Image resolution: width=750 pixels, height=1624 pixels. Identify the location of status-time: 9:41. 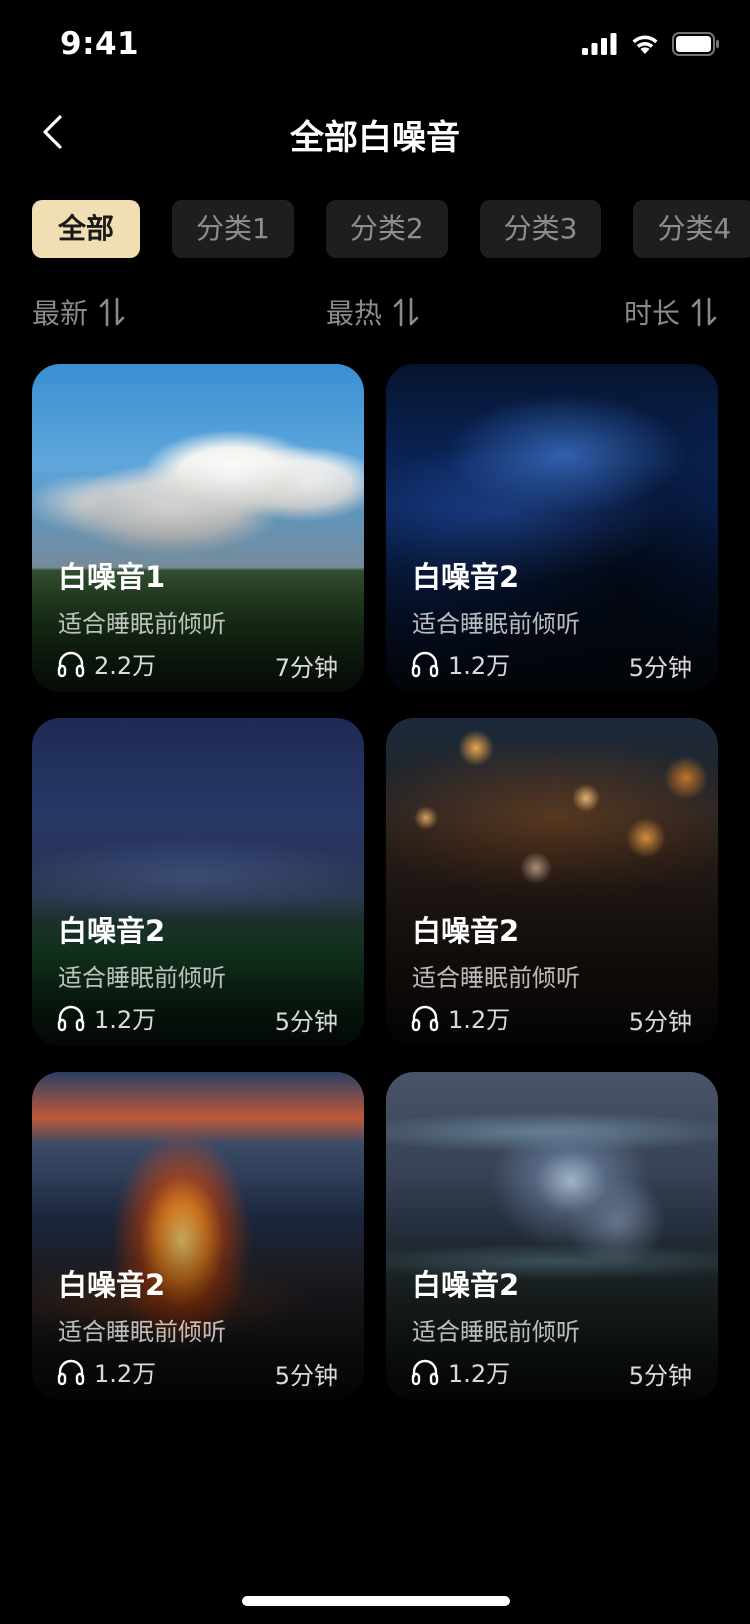
(100, 44).